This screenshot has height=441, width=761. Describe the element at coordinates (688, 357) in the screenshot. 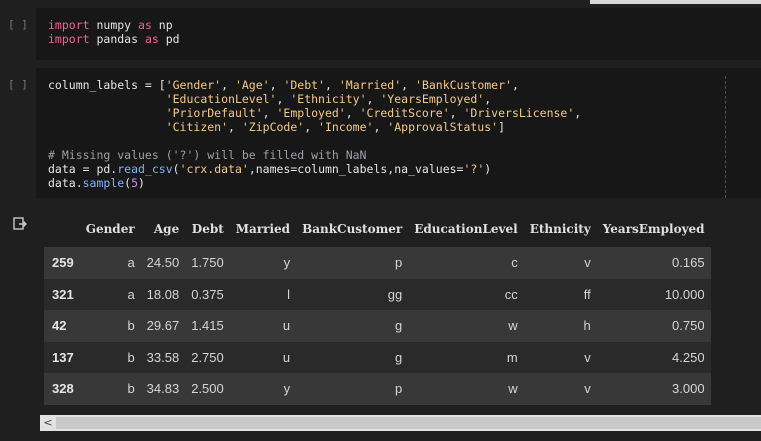

I see `table-cell: 4.250` at that location.